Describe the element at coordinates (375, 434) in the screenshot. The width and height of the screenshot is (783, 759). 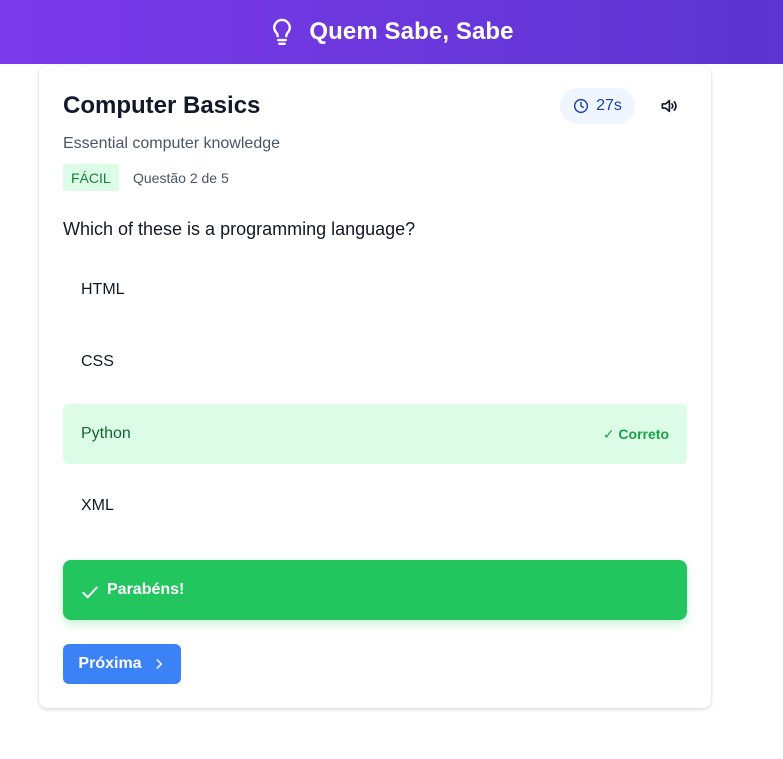
I see `answer-option-correct: Python ✓ Correto` at that location.